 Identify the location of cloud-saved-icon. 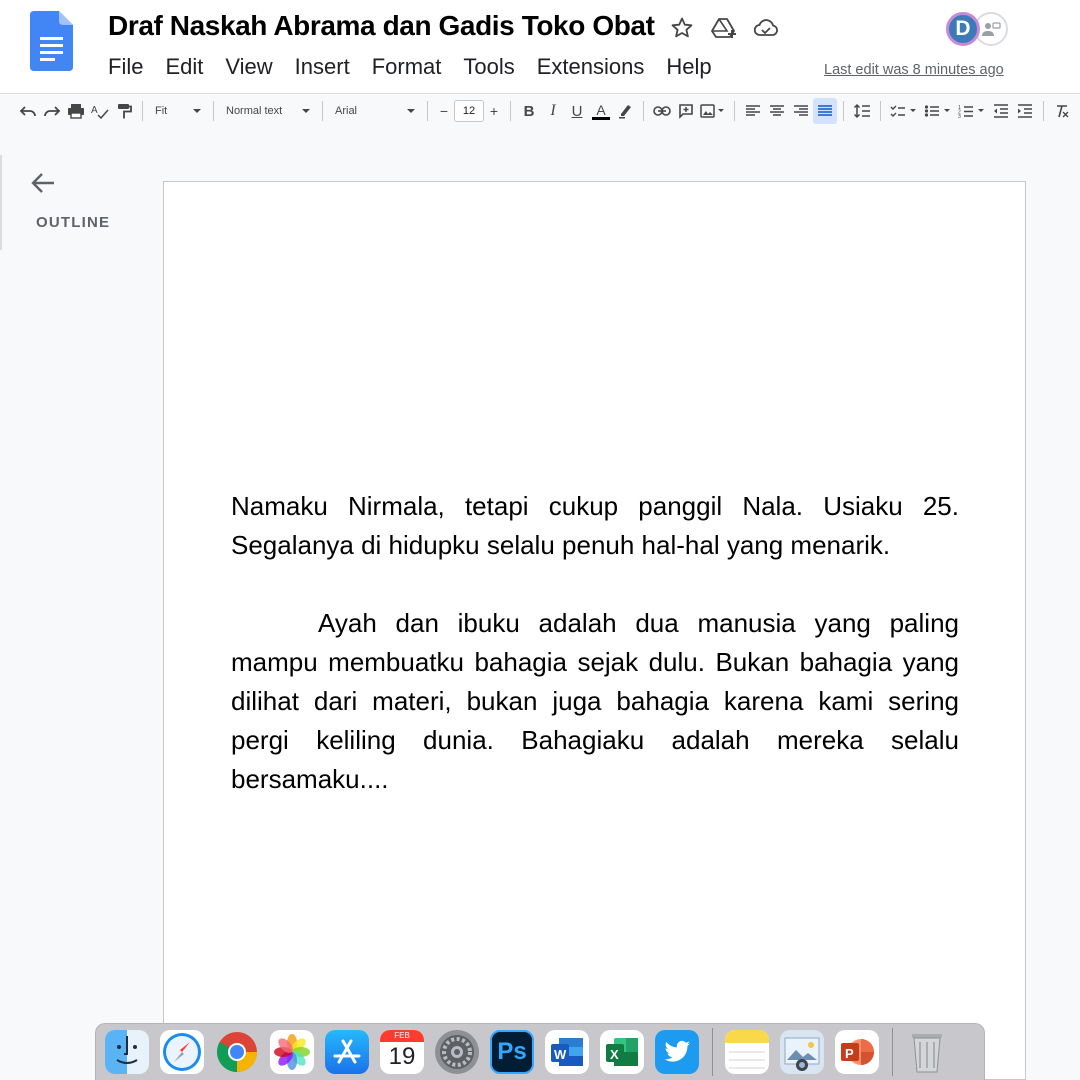
(766, 28).